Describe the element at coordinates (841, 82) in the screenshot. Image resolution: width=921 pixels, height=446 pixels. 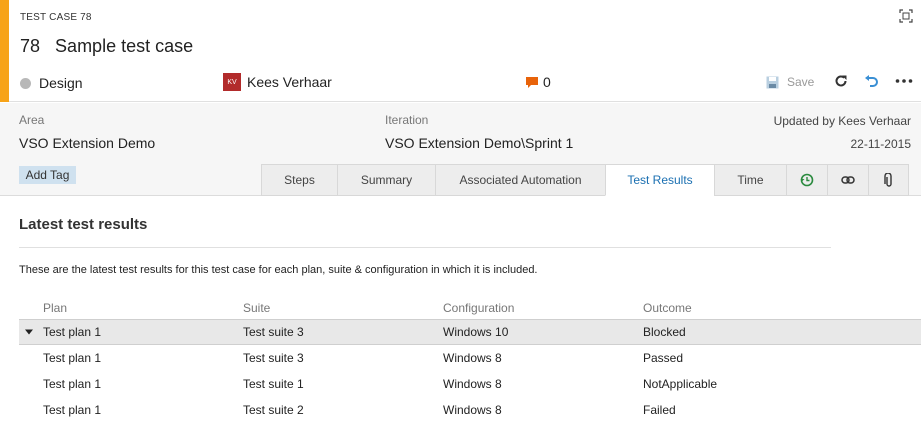
I see `refresh-icon` at that location.